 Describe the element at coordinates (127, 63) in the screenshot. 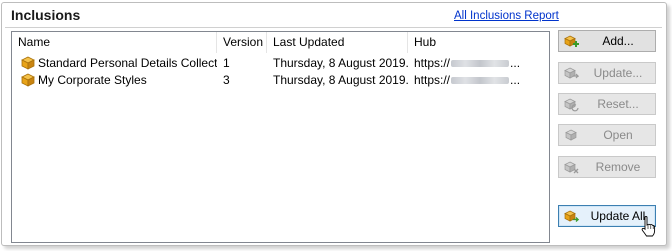

I see `row-name: Standard Personal Details Collection` at that location.